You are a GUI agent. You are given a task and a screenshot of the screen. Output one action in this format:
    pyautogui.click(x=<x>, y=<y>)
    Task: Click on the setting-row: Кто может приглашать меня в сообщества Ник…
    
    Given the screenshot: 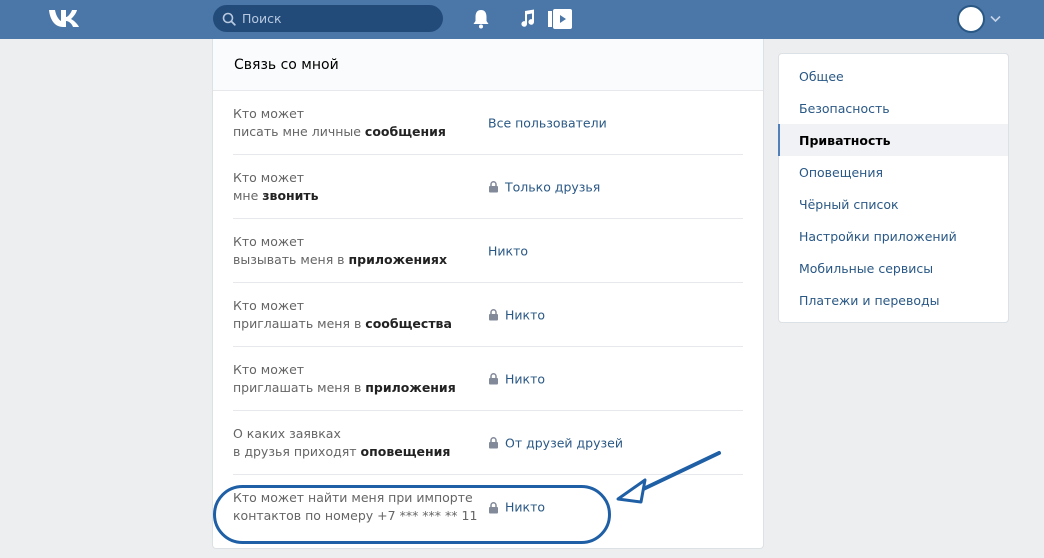 What is the action you would take?
    pyautogui.click(x=488, y=315)
    